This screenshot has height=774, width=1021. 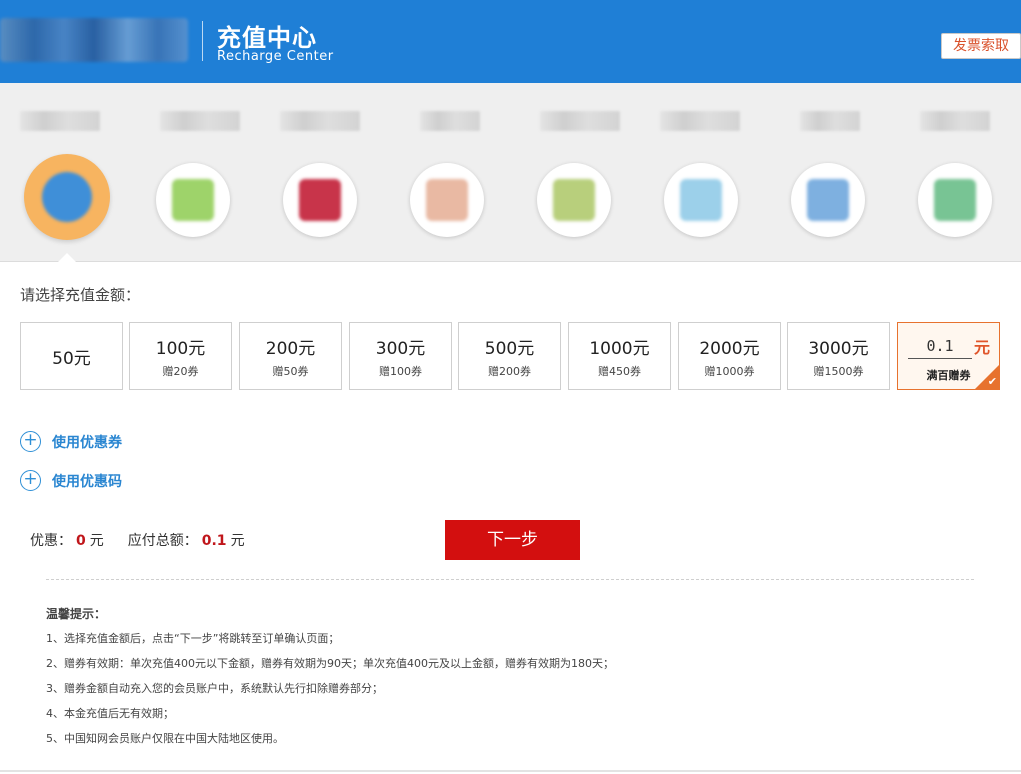 What do you see at coordinates (512, 540) in the screenshot?
I see `next-step-button: 下一步` at bounding box center [512, 540].